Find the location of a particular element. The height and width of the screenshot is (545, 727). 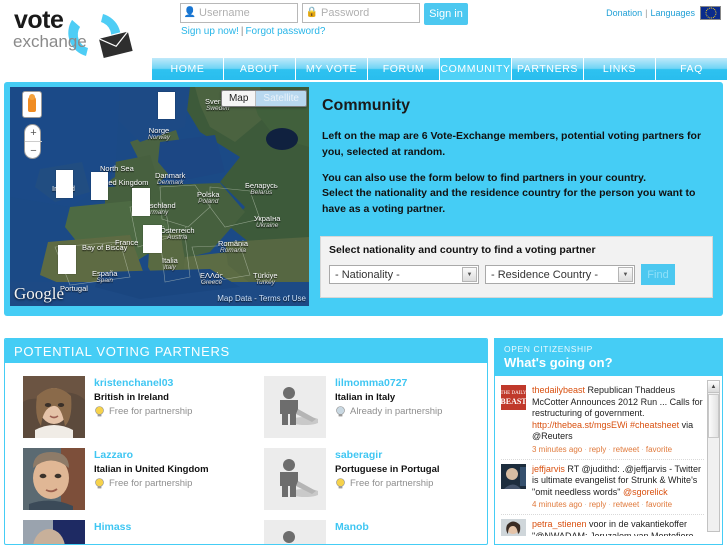

partner-card: Manob is located at coordinates (366, 529).